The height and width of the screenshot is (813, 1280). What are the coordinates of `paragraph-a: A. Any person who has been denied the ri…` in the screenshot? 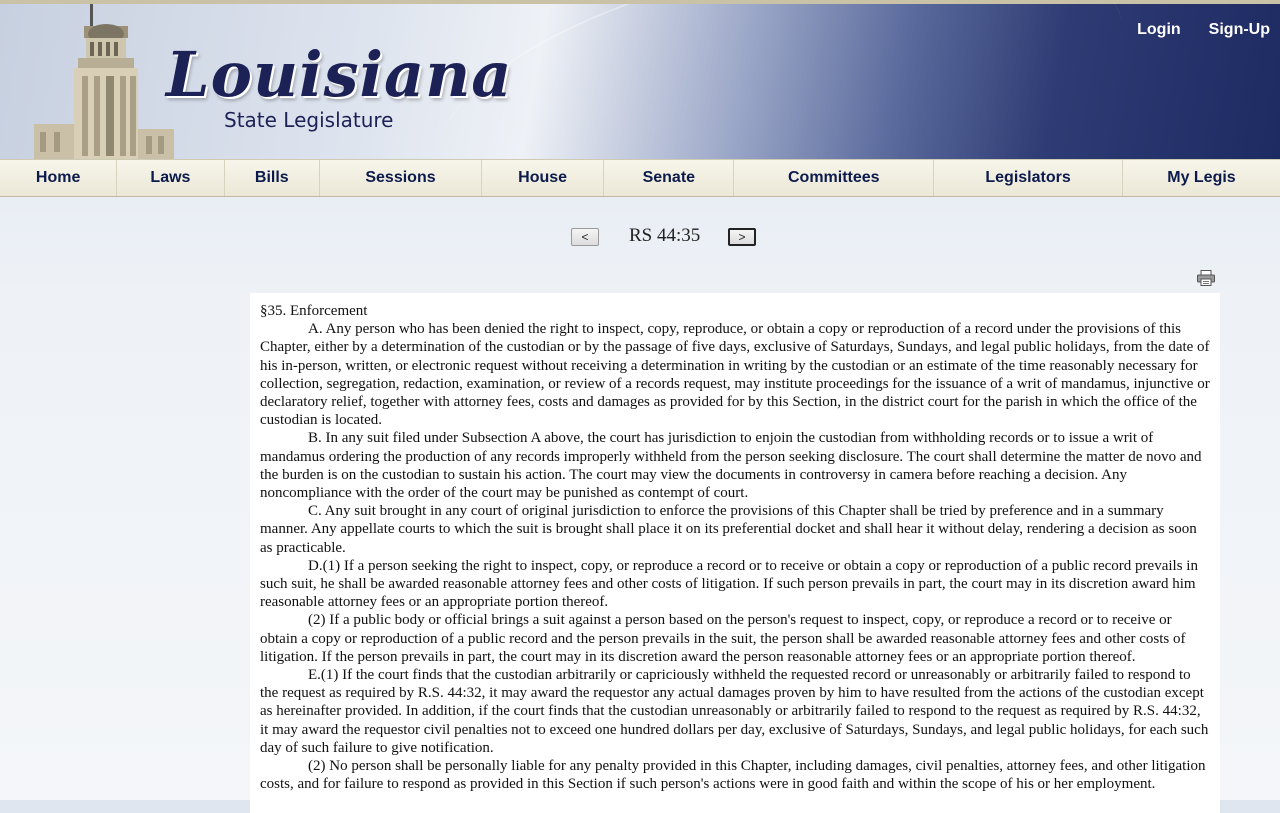 It's located at (735, 375).